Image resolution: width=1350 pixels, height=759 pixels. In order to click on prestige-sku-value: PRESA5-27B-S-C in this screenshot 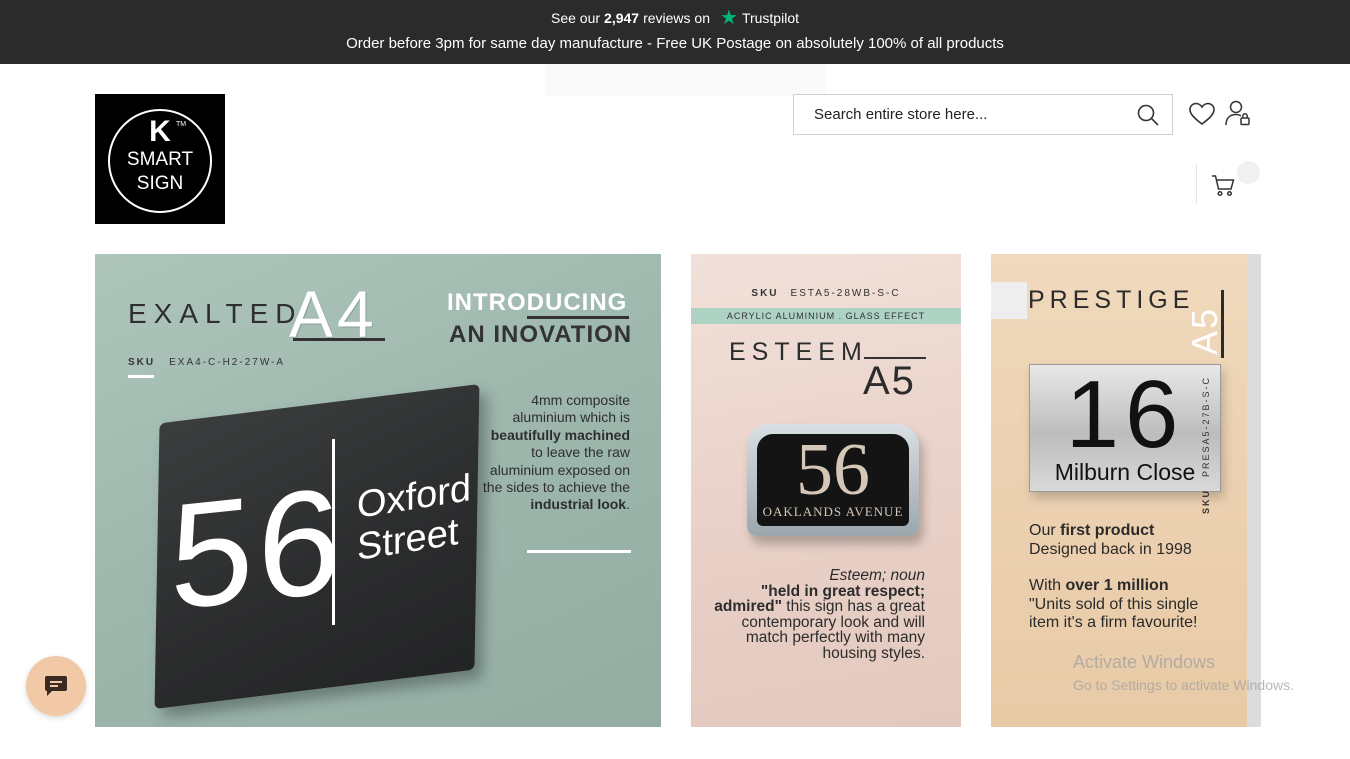, I will do `click(1206, 426)`.